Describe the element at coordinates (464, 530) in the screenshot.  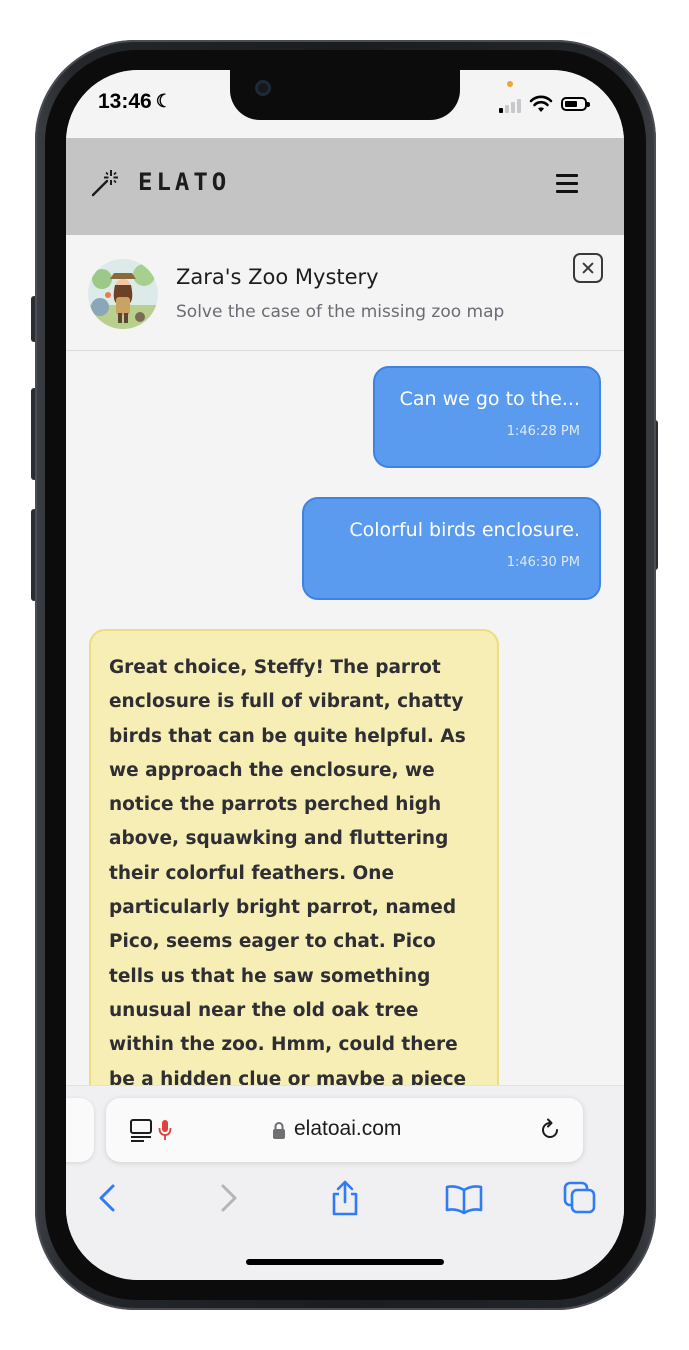
I see `user-message-text: Colorful birds enclosure.` at that location.